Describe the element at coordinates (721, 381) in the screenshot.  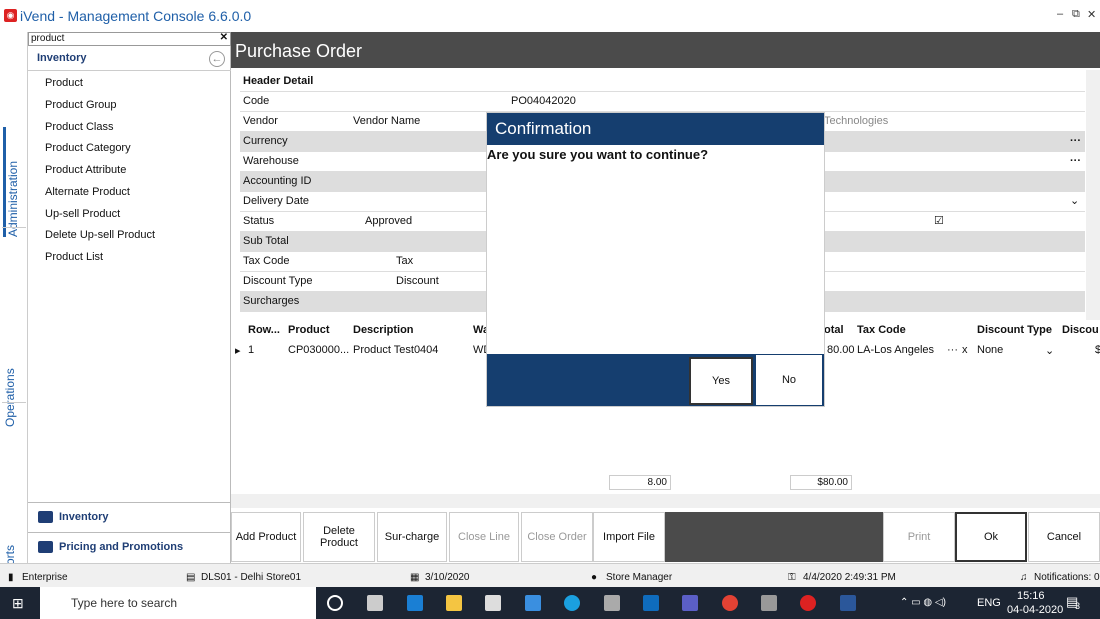
I see `yes-button: Yes` at that location.